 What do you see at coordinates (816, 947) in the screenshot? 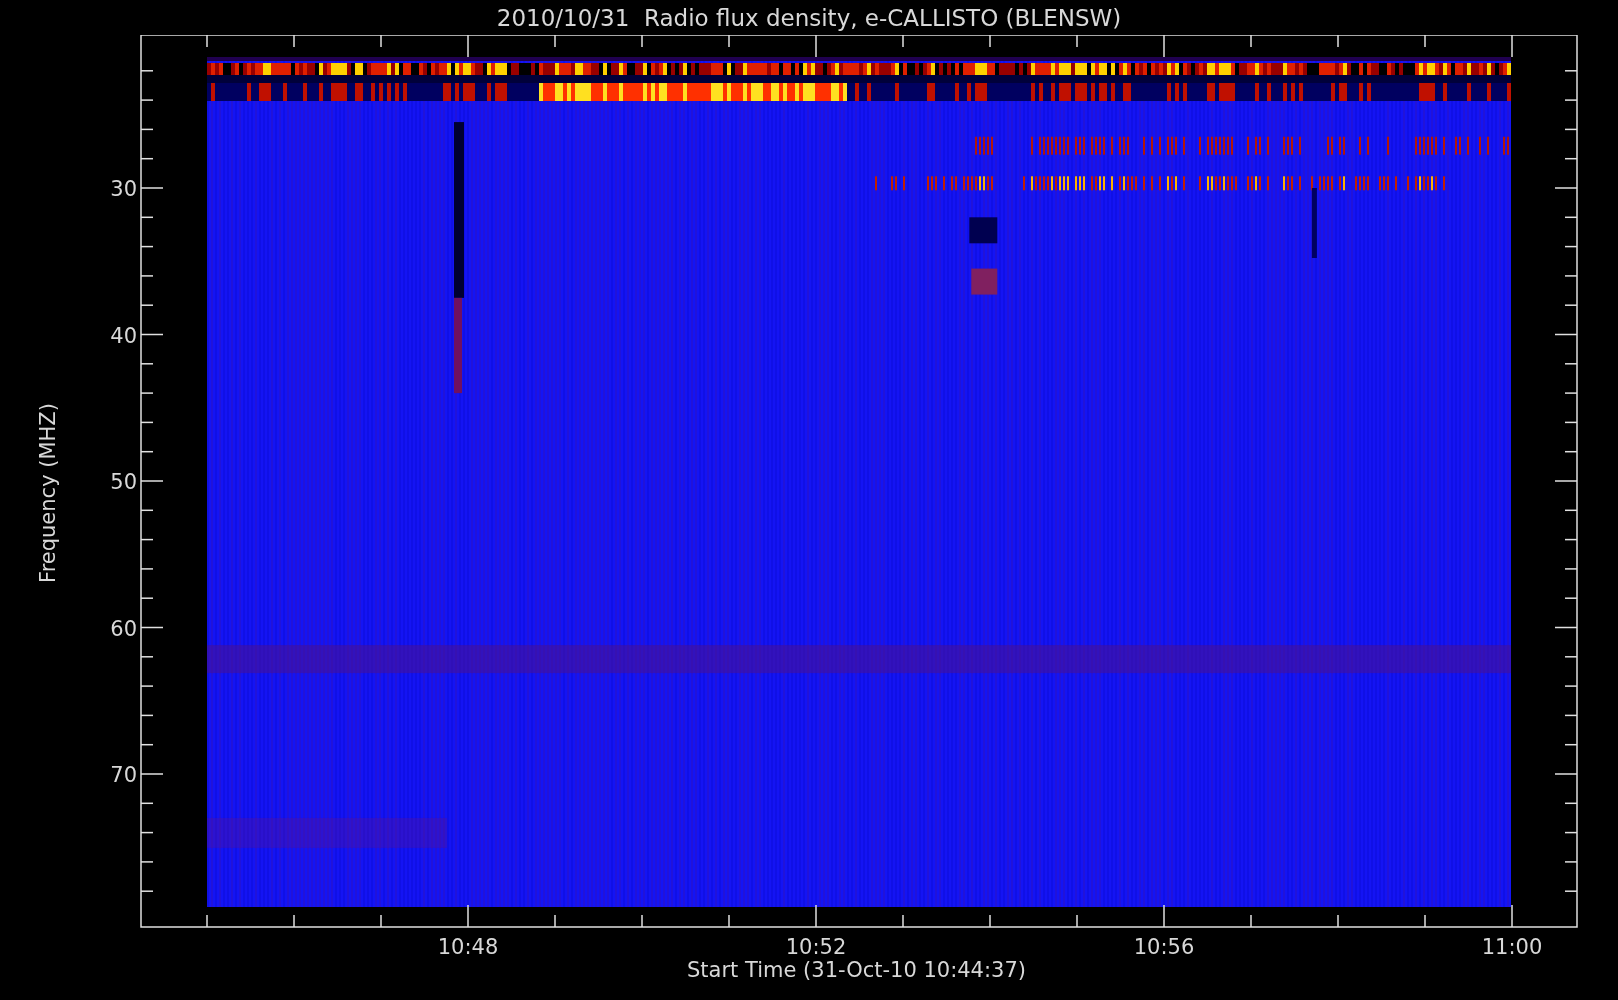
I see `x-tick-label: 10:52` at bounding box center [816, 947].